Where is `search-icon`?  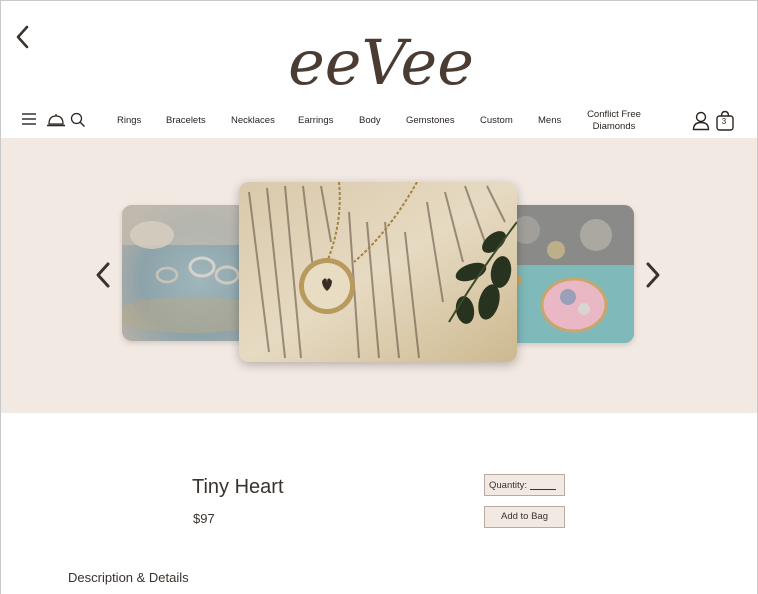 search-icon is located at coordinates (78, 120).